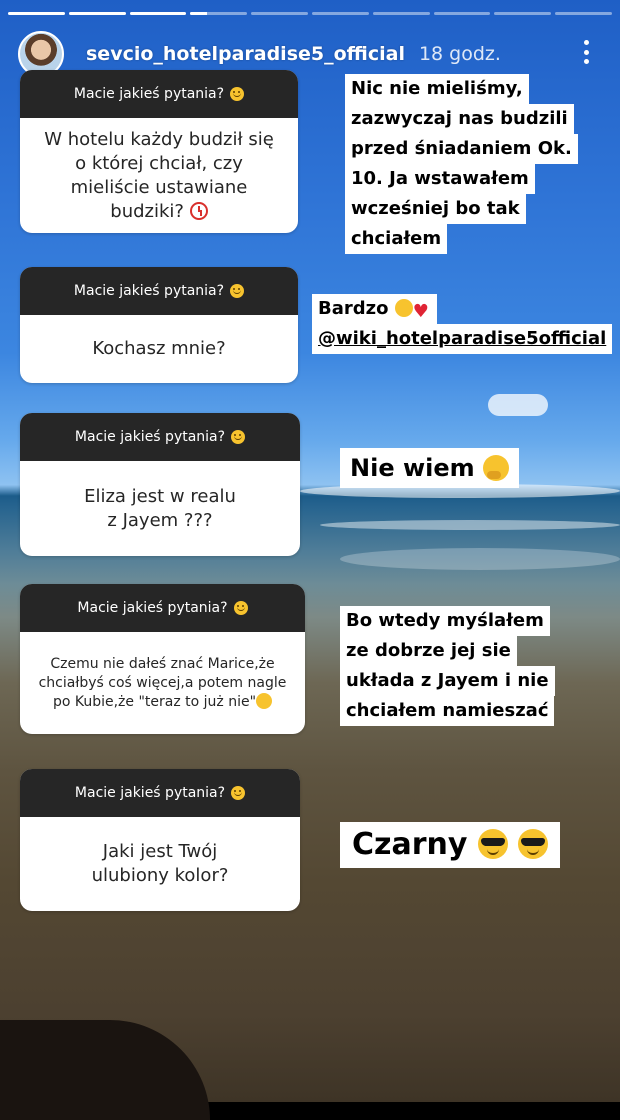  Describe the element at coordinates (403, 308) in the screenshot. I see `kissing-face-icon` at that location.